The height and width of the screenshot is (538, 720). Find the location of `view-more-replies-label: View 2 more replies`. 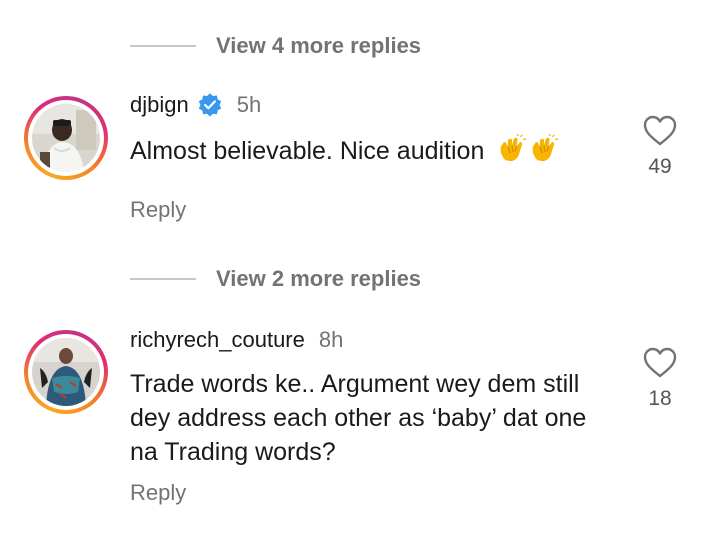

view-more-replies-label: View 2 more replies is located at coordinates (319, 278).